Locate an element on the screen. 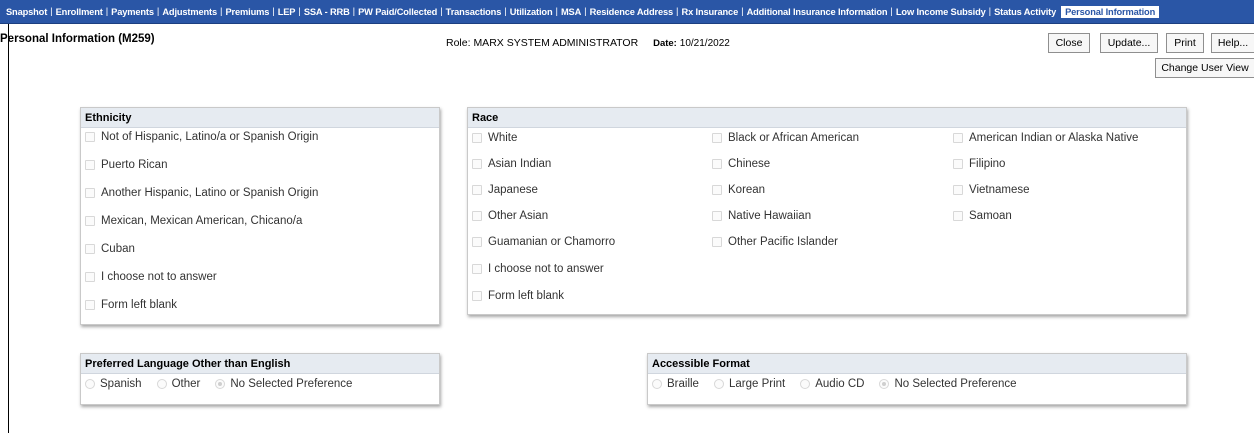 This screenshot has width=1254, height=433. language-option-label: Spanish is located at coordinates (121, 384).